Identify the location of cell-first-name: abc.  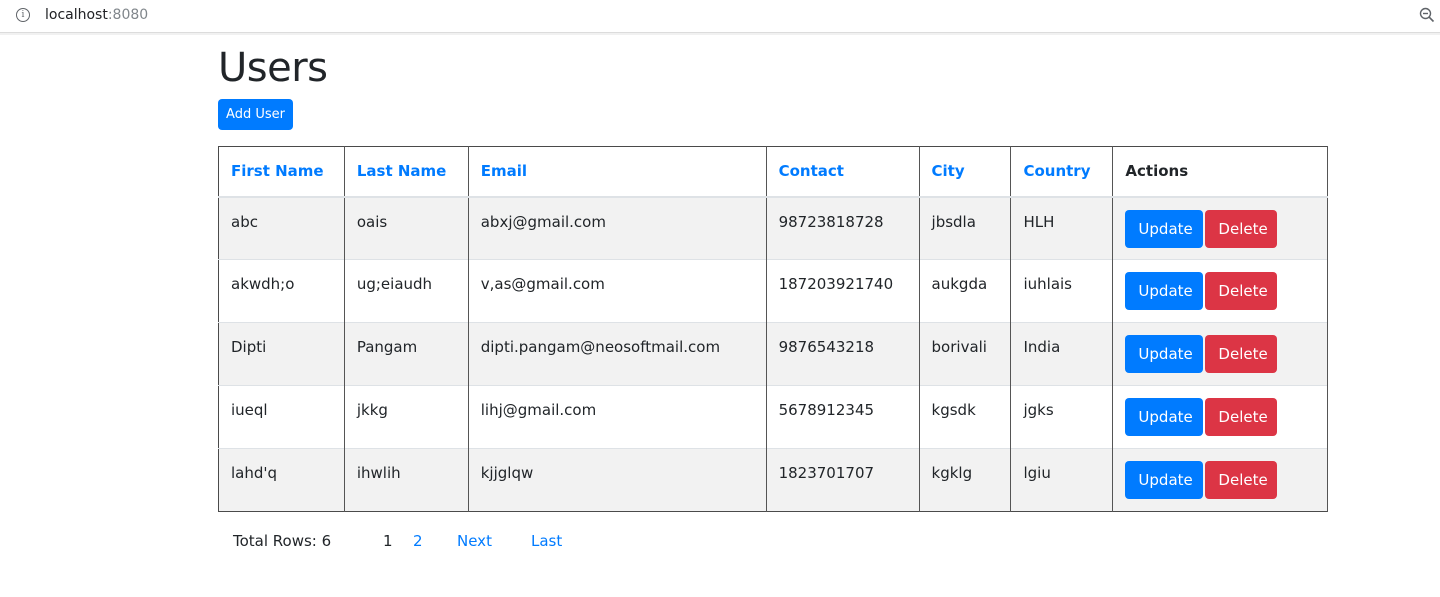
(281, 228).